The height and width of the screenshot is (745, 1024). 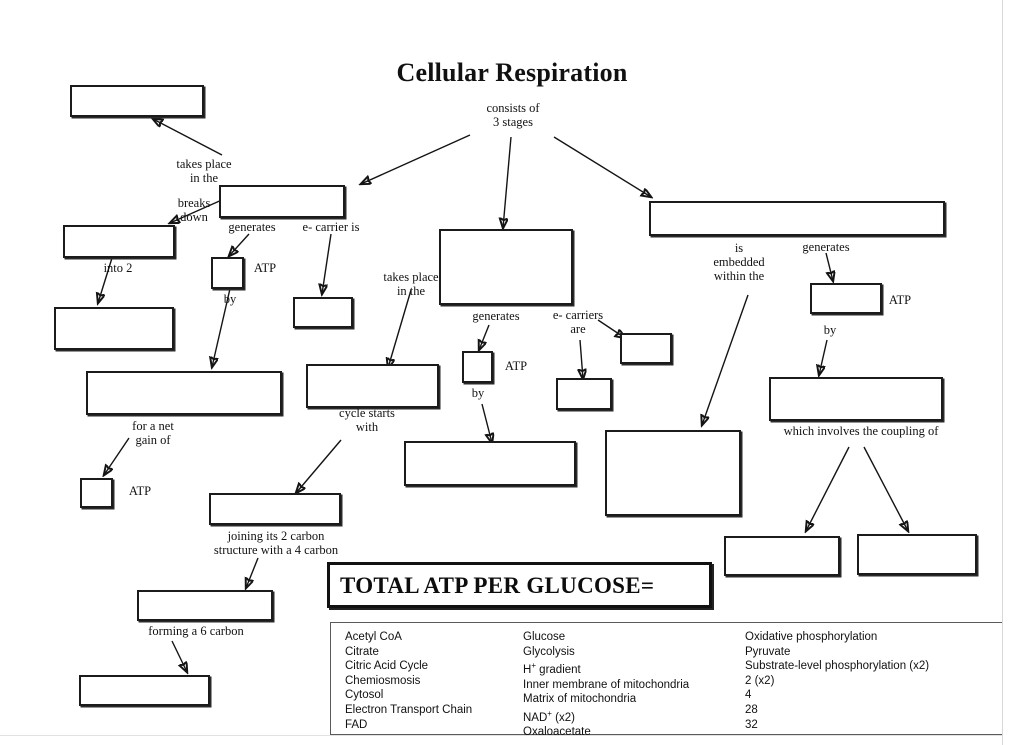 What do you see at coordinates (364, 695) in the screenshot?
I see `word-bank-item: Cytosol` at bounding box center [364, 695].